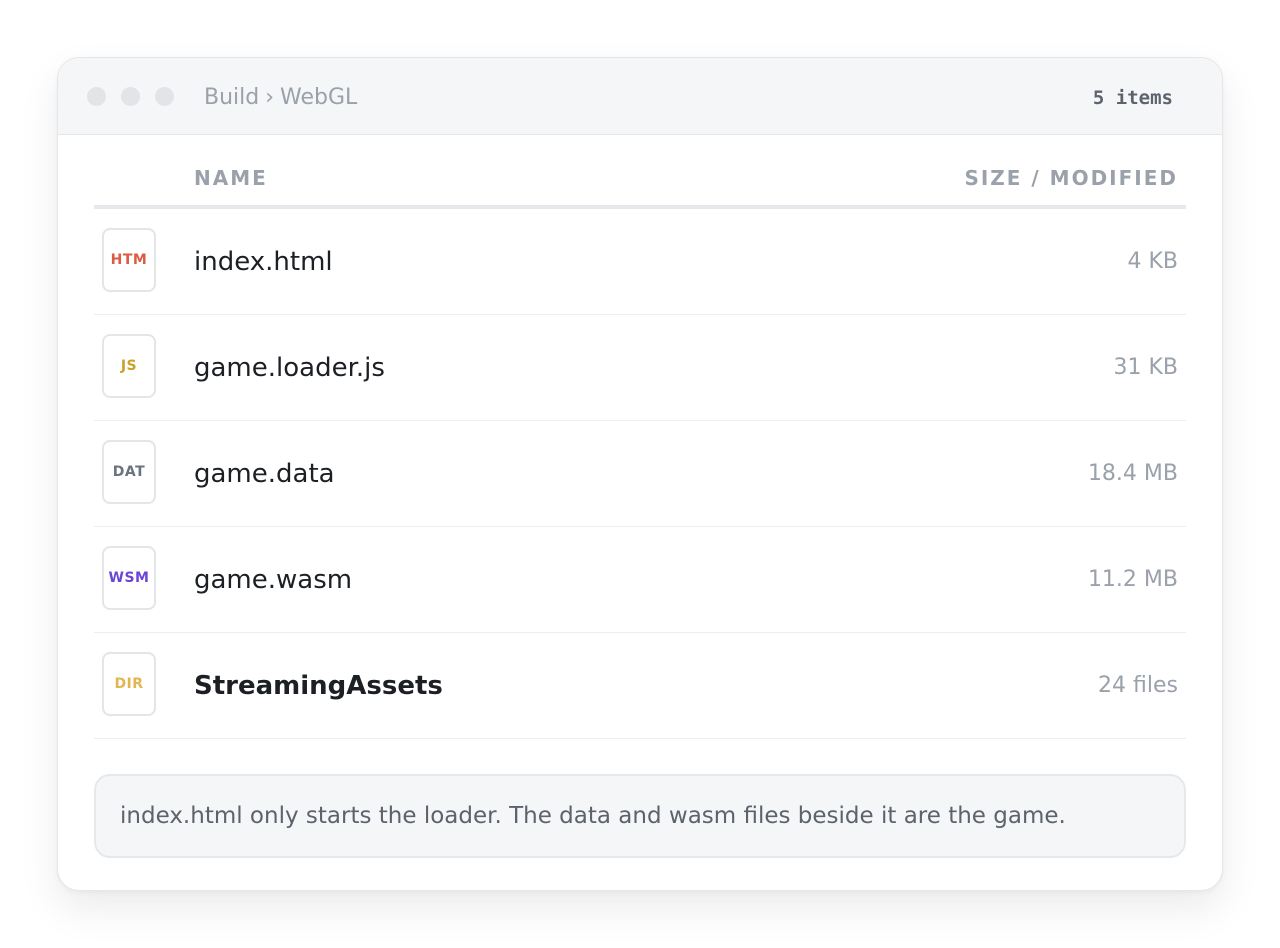 This screenshot has width=1280, height=948. Describe the element at coordinates (129, 684) in the screenshot. I see `folder-icon: DIR` at that location.